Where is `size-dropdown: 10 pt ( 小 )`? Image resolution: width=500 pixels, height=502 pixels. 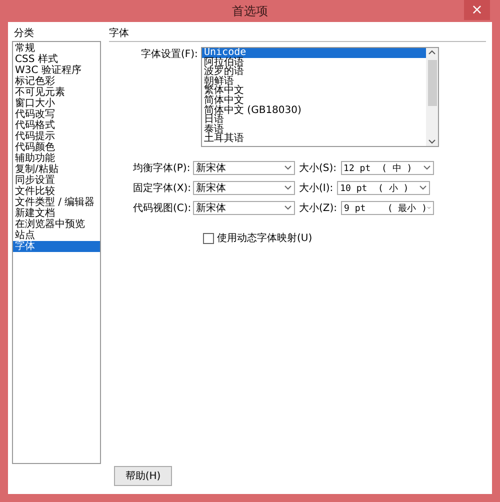
size-dropdown: 10 pt ( 小 ) is located at coordinates (383, 188).